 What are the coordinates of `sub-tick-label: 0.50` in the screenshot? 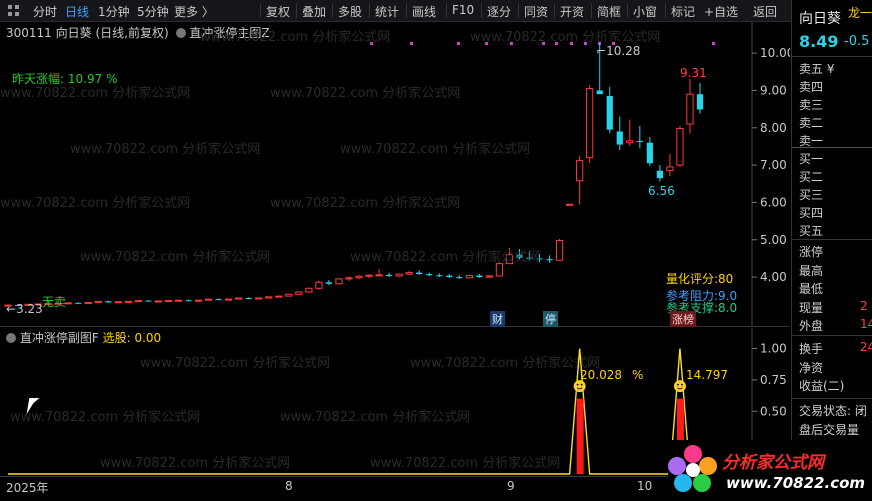 It's located at (773, 411).